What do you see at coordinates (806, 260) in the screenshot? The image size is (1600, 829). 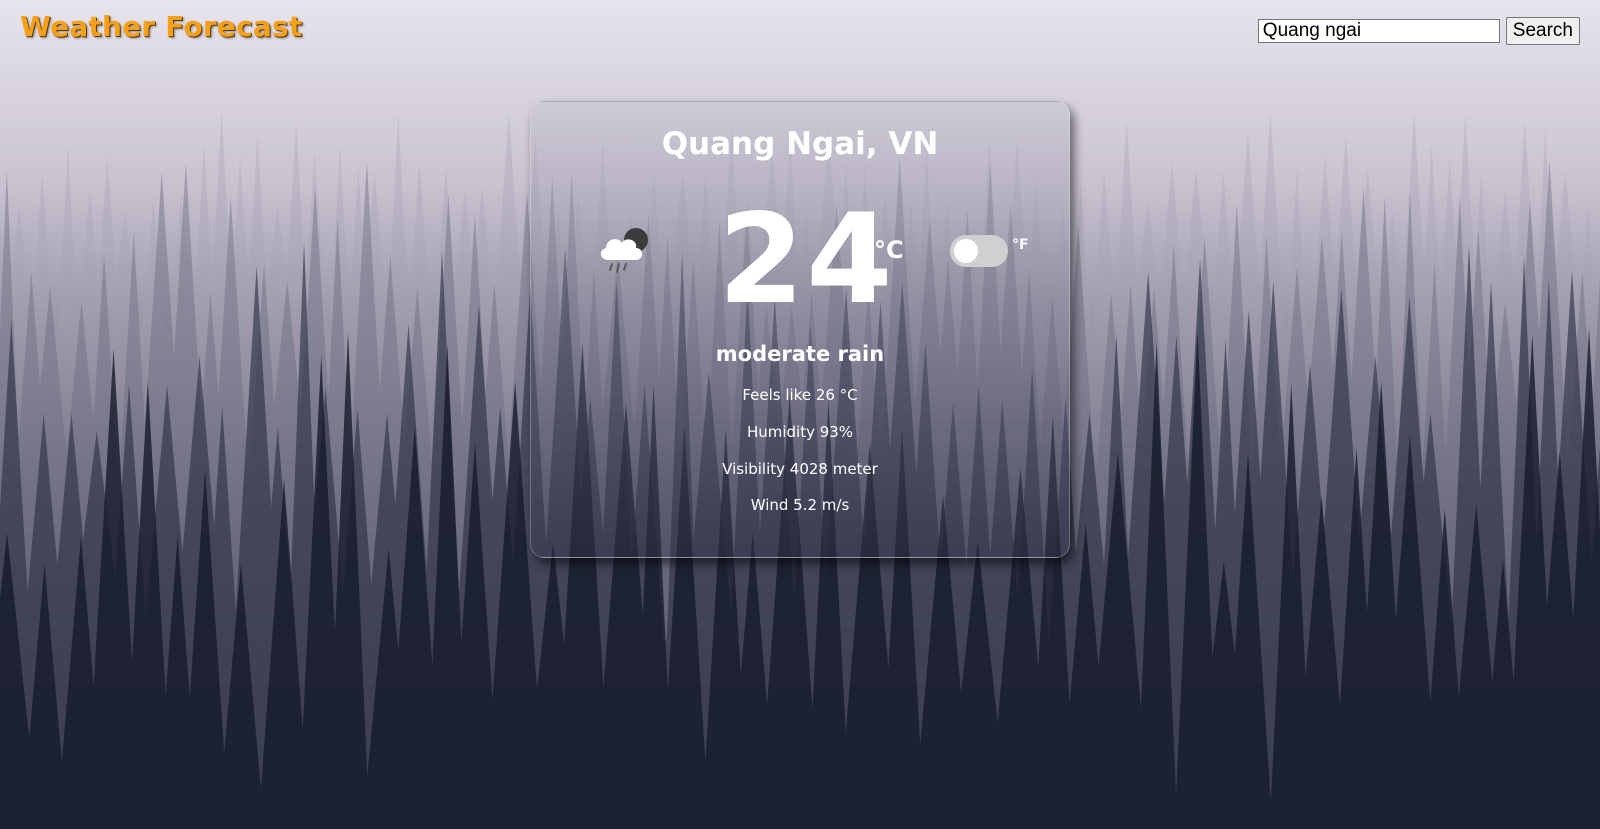 I see `temperature-value: 24` at bounding box center [806, 260].